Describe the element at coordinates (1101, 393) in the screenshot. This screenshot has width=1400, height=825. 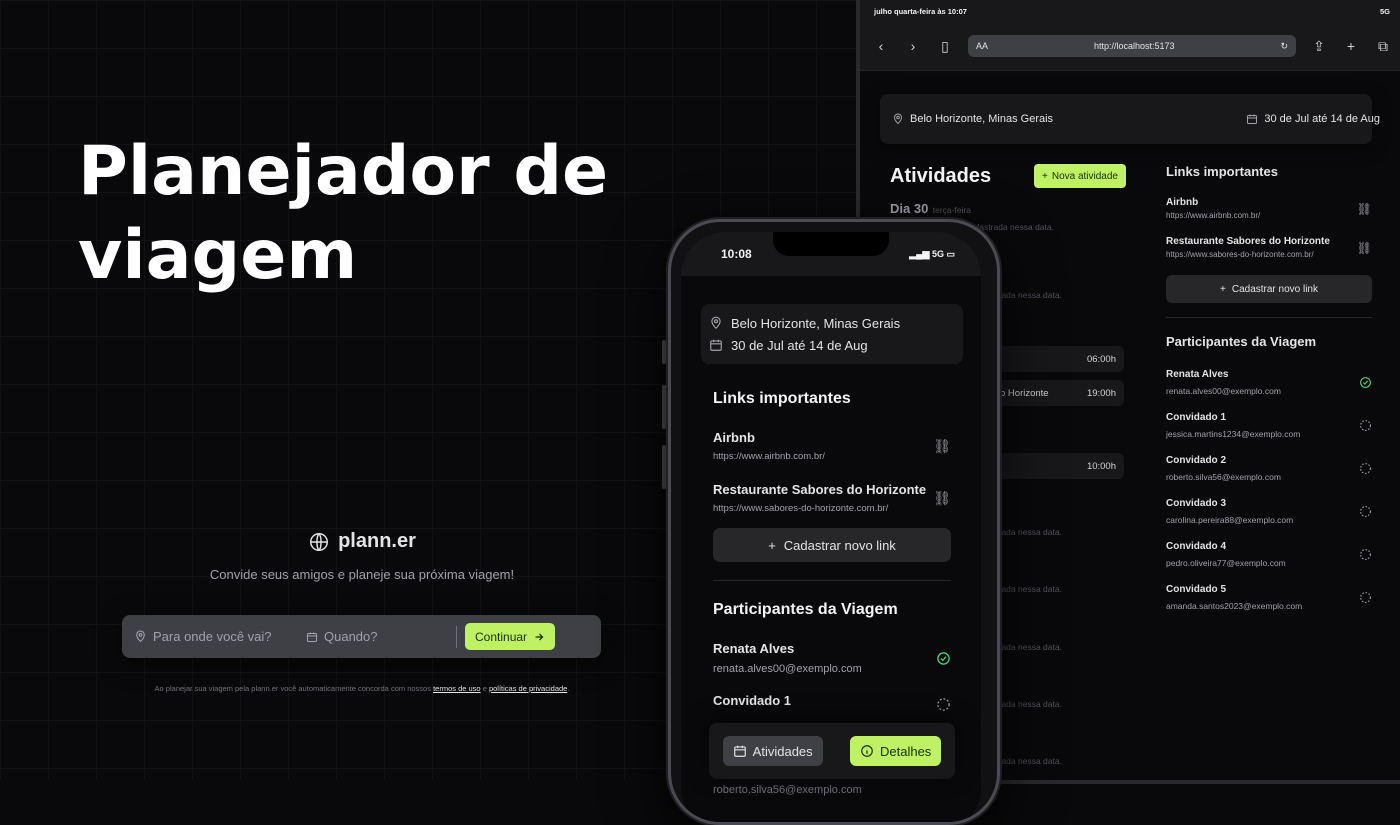
I see `activity-time: 19:00h` at that location.